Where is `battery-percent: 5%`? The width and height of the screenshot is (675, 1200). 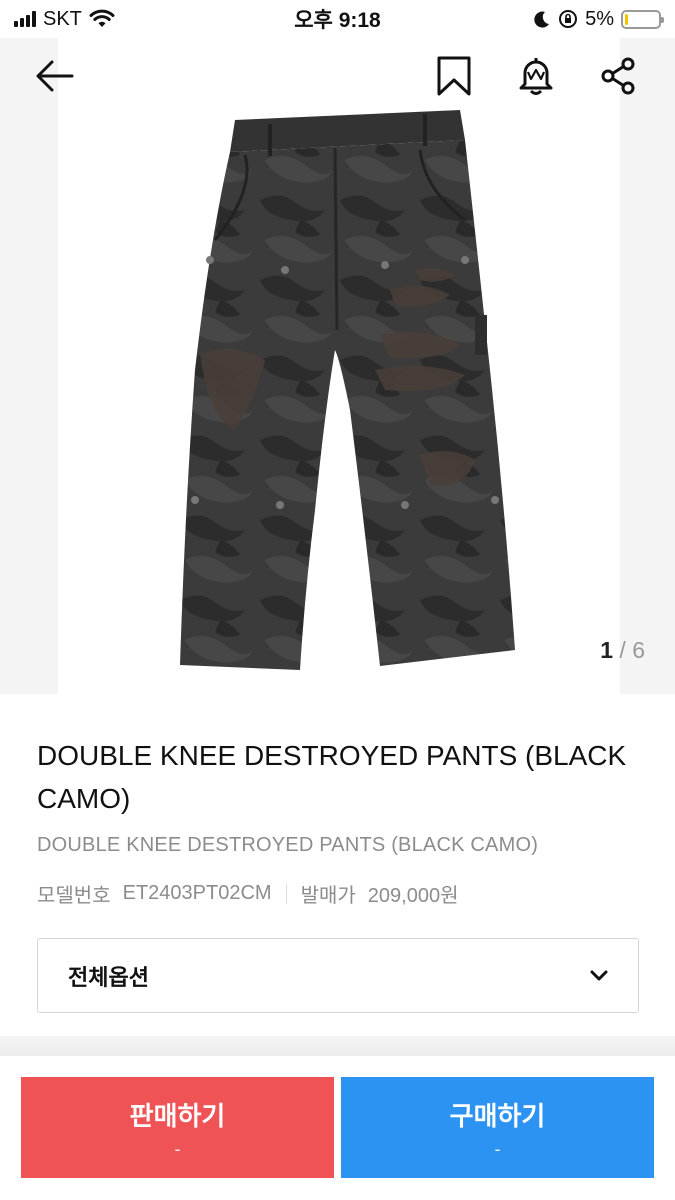
battery-percent: 5% is located at coordinates (599, 18).